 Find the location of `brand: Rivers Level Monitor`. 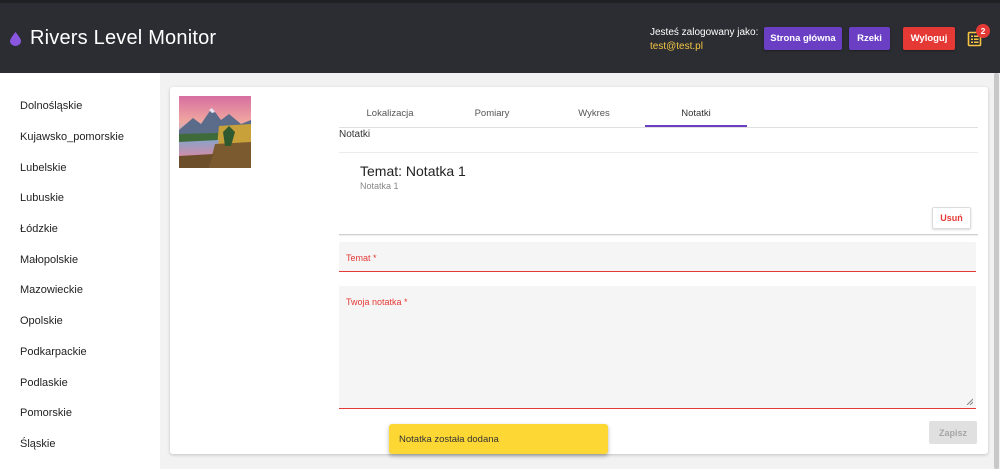

brand: Rivers Level Monitor is located at coordinates (113, 38).